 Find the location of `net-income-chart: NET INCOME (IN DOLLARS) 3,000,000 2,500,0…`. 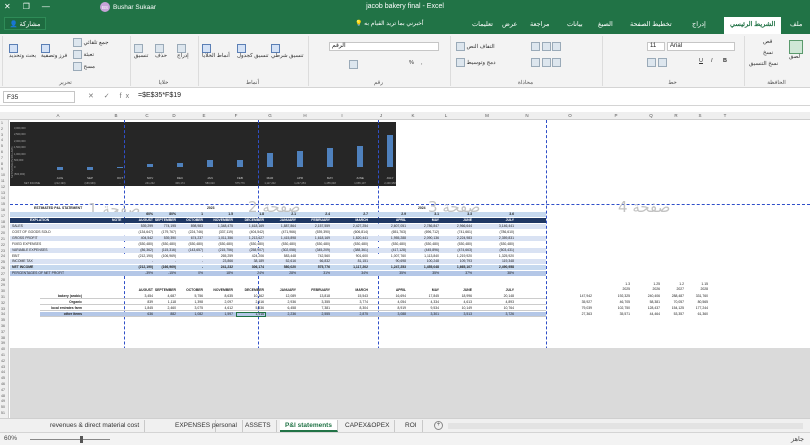

net-income-chart: NET INCOME (IN DOLLARS) 3,000,000 2,500,0… is located at coordinates (203, 154).